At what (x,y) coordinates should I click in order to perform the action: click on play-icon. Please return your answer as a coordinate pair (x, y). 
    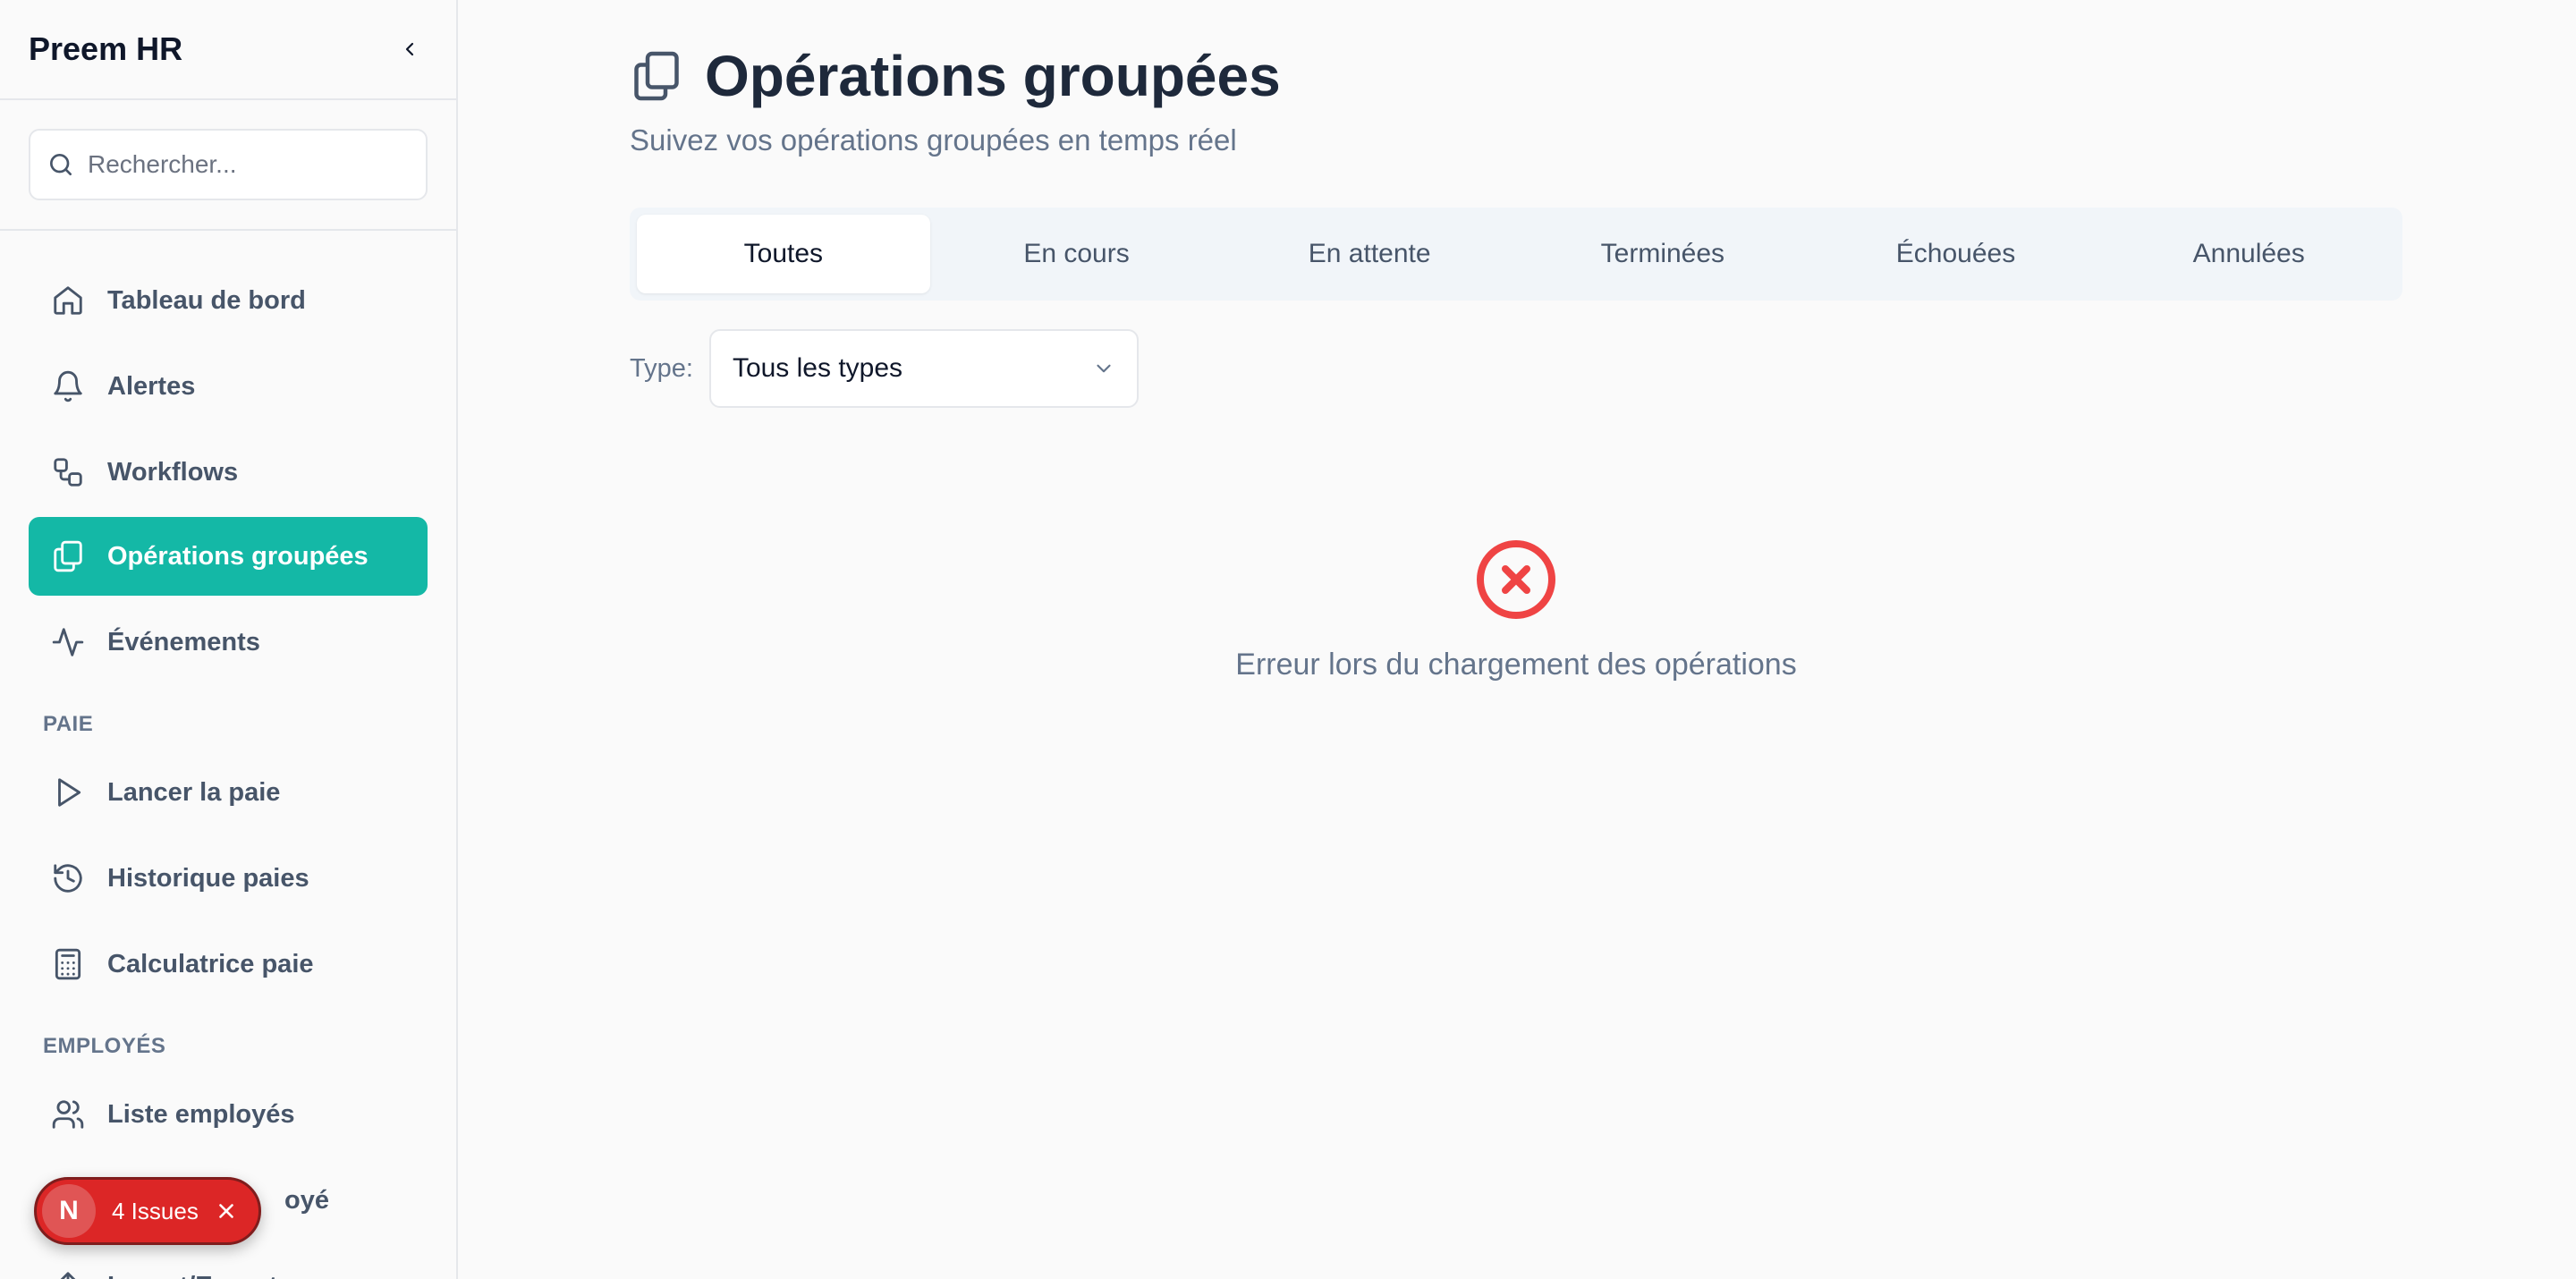
    Looking at the image, I should click on (68, 792).